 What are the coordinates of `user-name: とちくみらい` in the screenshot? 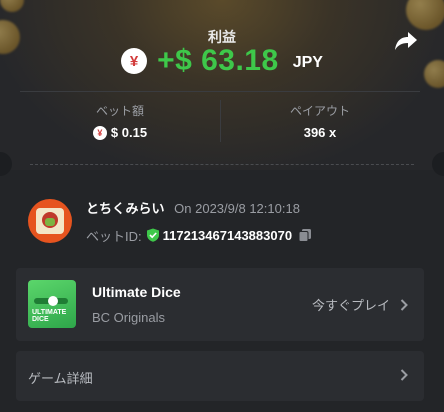 It's located at (125, 208).